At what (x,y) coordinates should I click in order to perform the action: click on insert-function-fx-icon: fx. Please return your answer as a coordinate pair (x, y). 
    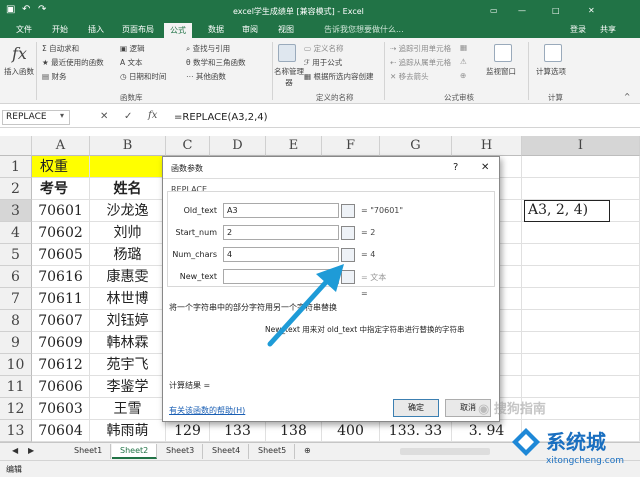
    Looking at the image, I should click on (152, 115).